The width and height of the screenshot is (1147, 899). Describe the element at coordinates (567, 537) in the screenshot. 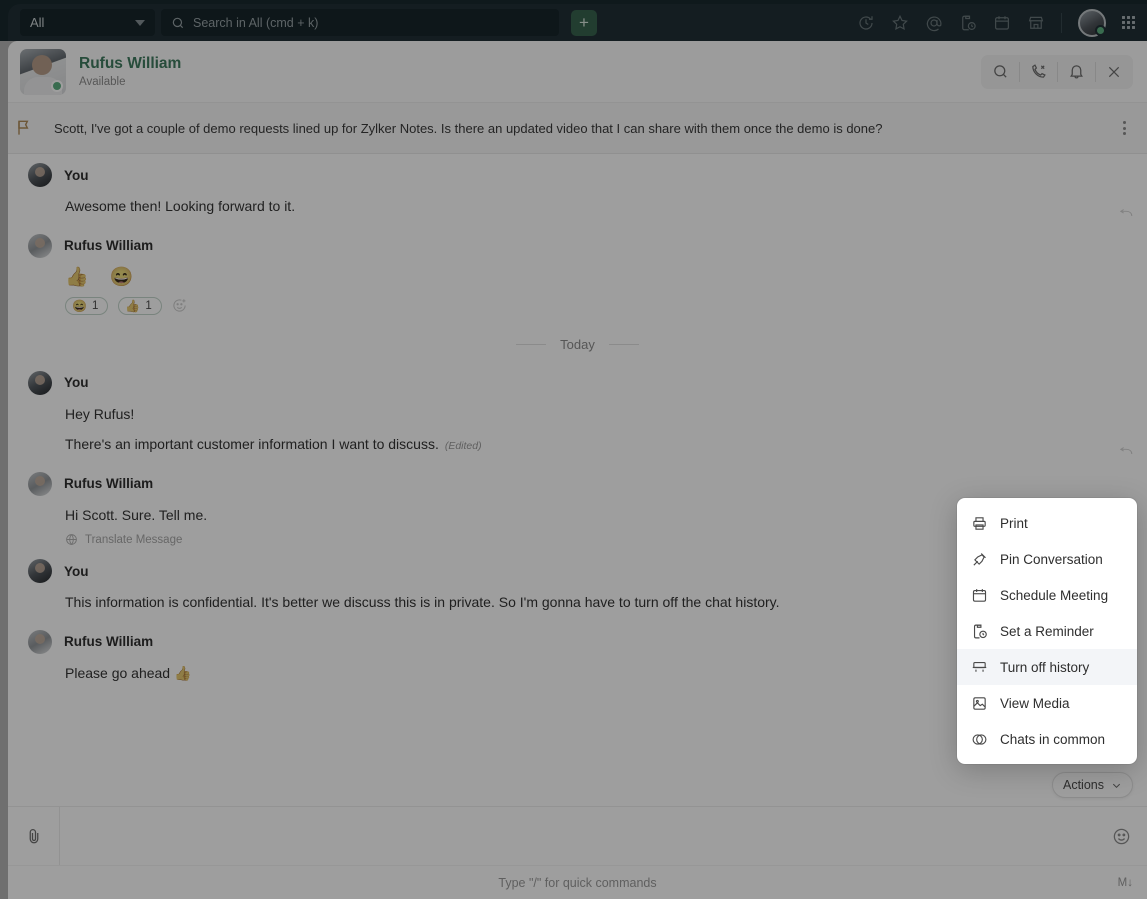

I see `translate-message-button: Translate Message` at that location.